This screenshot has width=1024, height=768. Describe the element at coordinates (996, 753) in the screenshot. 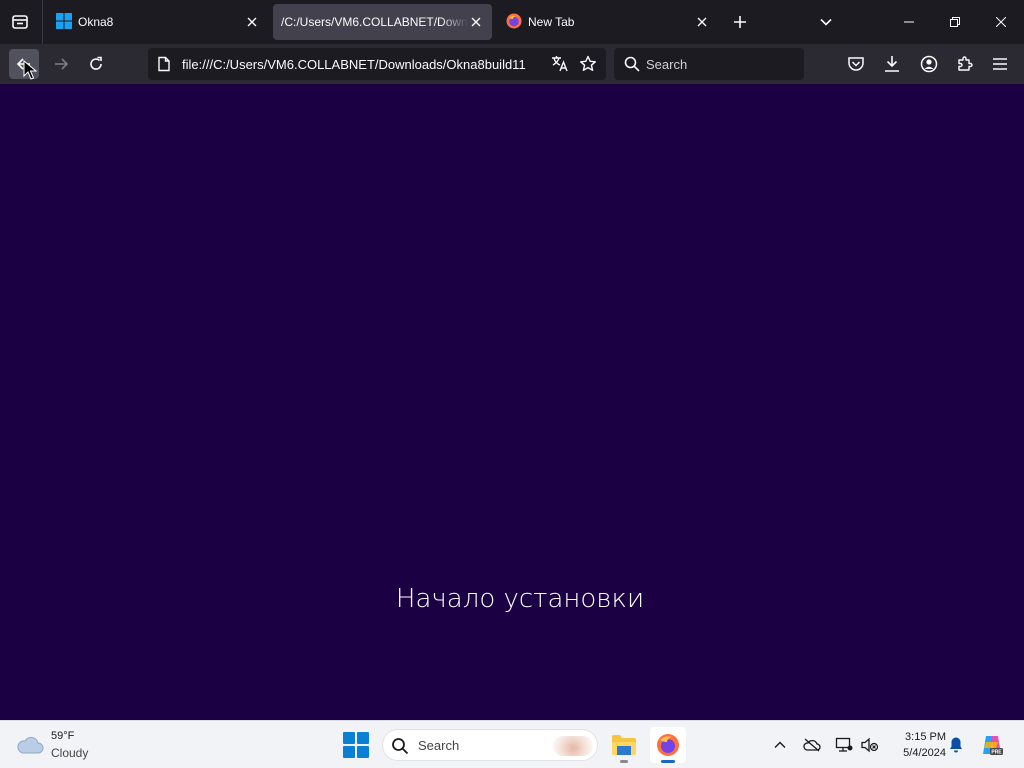

I see `svg-text: PRE` at that location.